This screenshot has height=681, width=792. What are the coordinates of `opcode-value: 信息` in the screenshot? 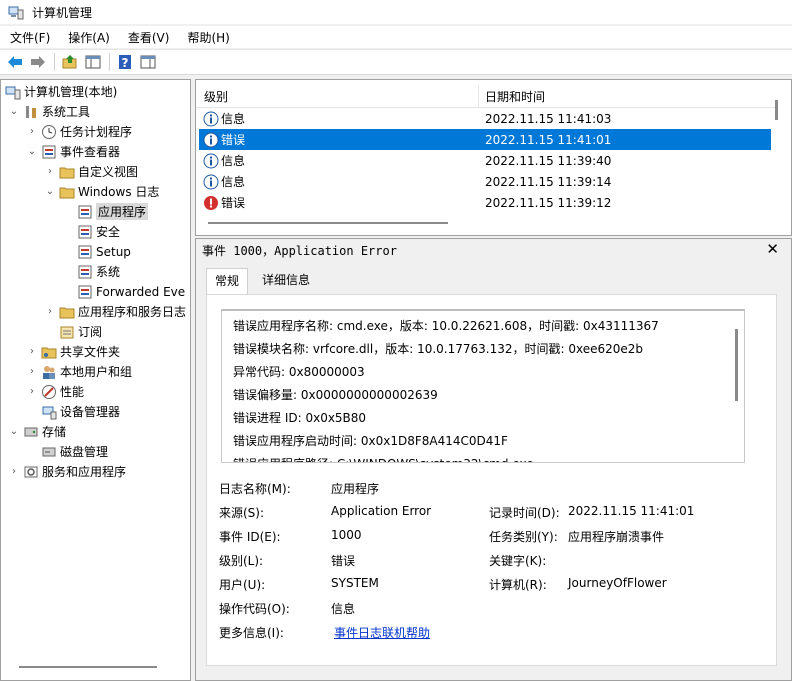 It's located at (343, 609).